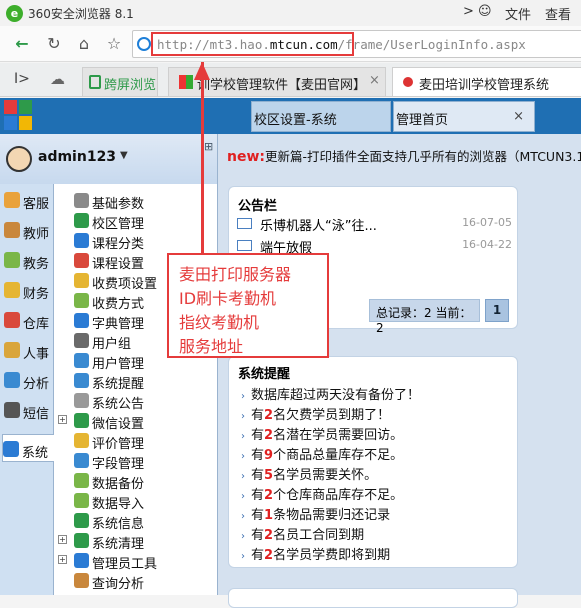 This screenshot has width=581, height=608. I want to click on cloud-icon: ☁, so click(57, 79).